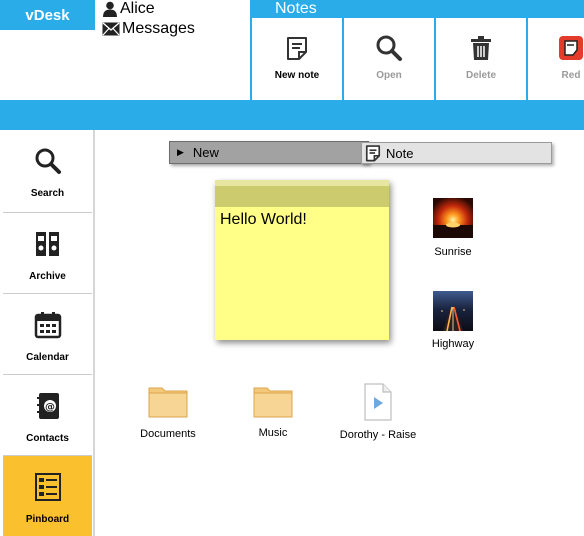 This screenshot has height=536, width=584. Describe the element at coordinates (292, 115) in the screenshot. I see `toolbar-strip` at that location.